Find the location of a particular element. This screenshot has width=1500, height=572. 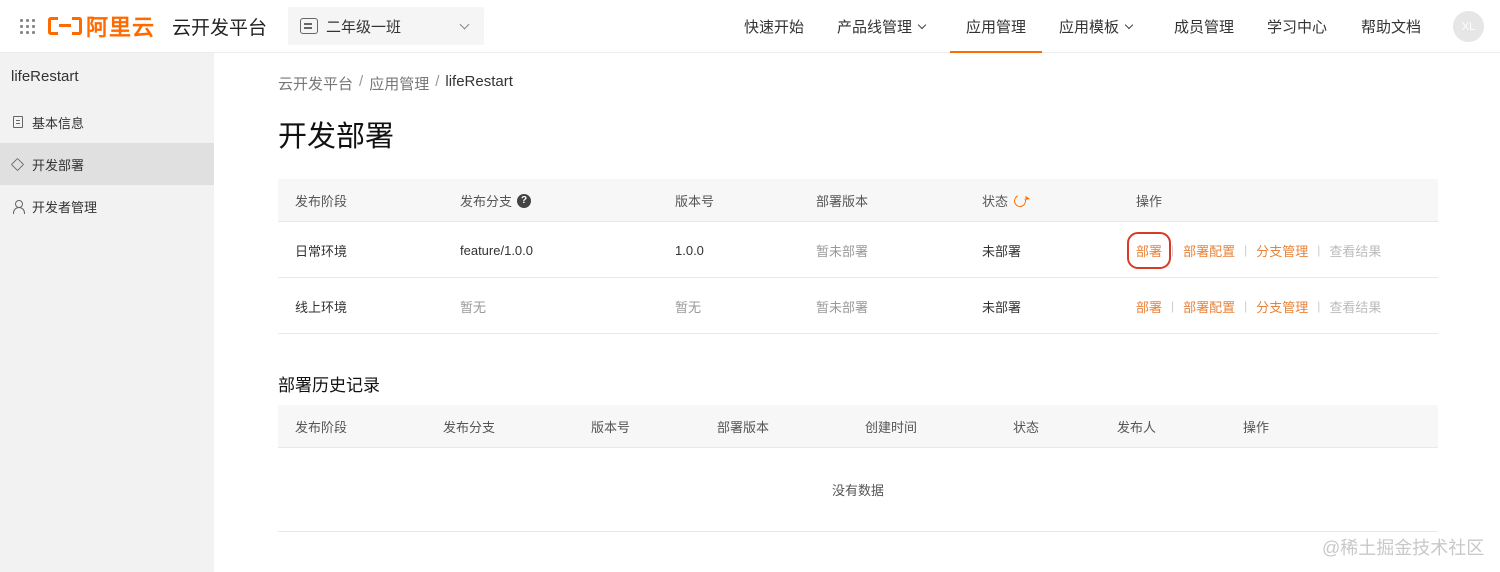

version-cell: 暂无 is located at coordinates (688, 307).